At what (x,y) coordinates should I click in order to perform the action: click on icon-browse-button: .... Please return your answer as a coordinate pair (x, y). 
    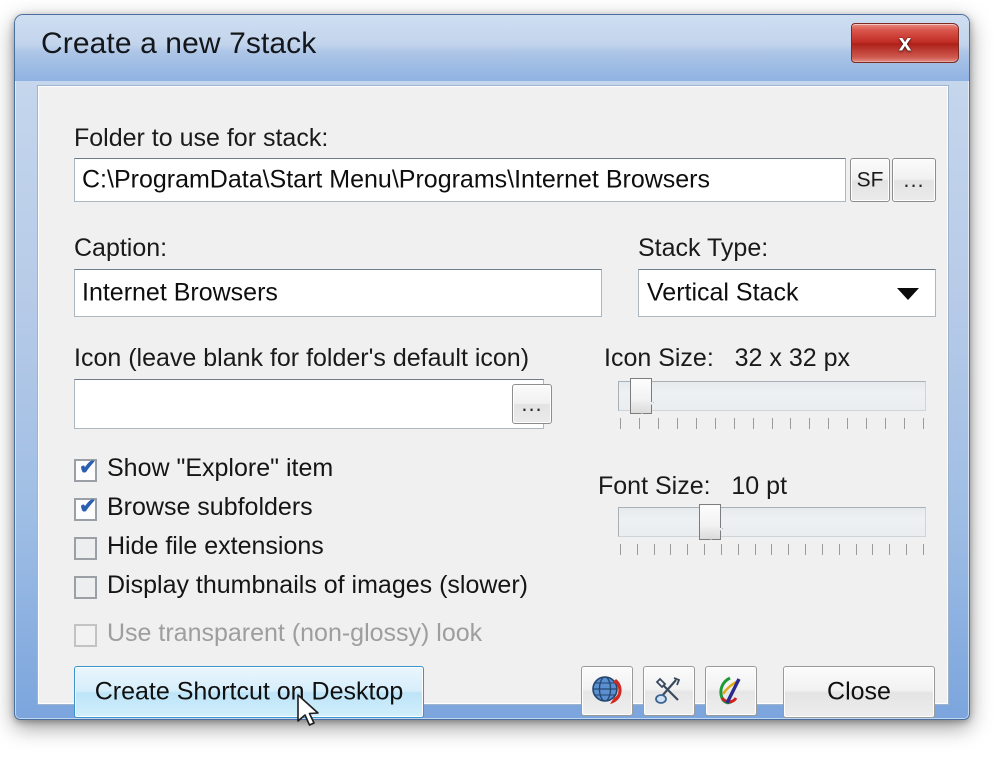
    Looking at the image, I should click on (532, 404).